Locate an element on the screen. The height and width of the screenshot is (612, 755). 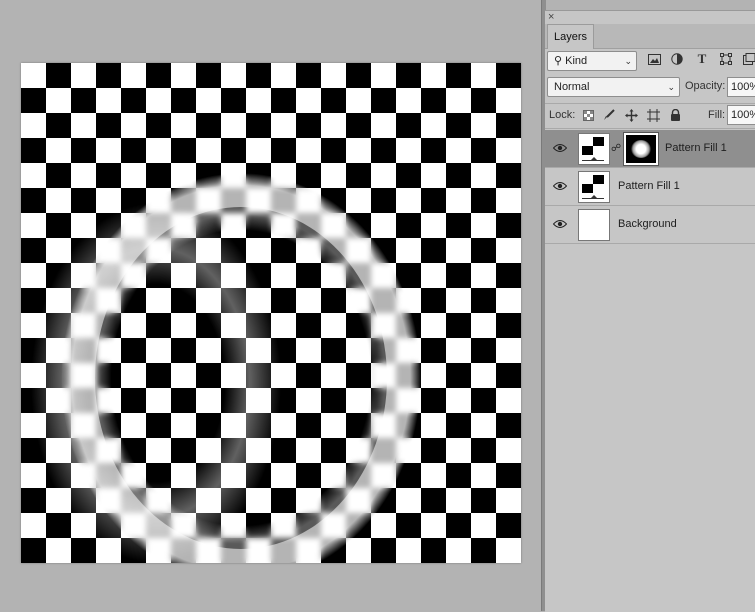
layer-row-background: Background is located at coordinates (650, 225).